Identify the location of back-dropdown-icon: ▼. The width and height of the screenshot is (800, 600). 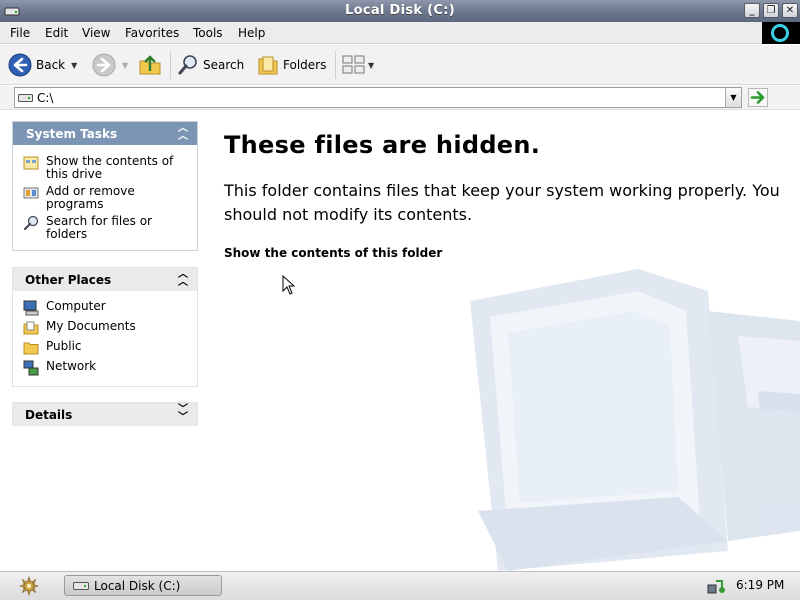
(74, 65).